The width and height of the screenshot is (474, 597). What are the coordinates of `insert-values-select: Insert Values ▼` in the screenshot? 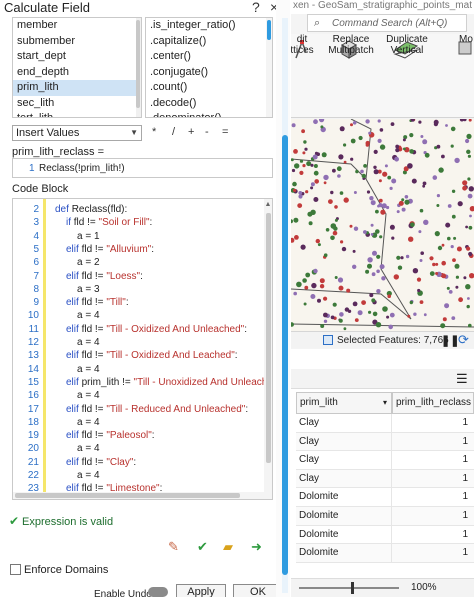 It's located at (77, 133).